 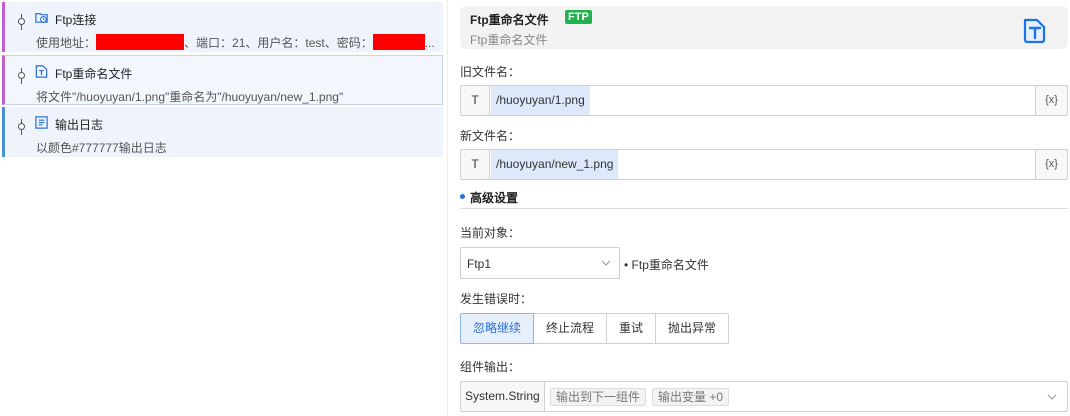 I want to click on on-error-stop-button: 终止流程, so click(x=570, y=328).